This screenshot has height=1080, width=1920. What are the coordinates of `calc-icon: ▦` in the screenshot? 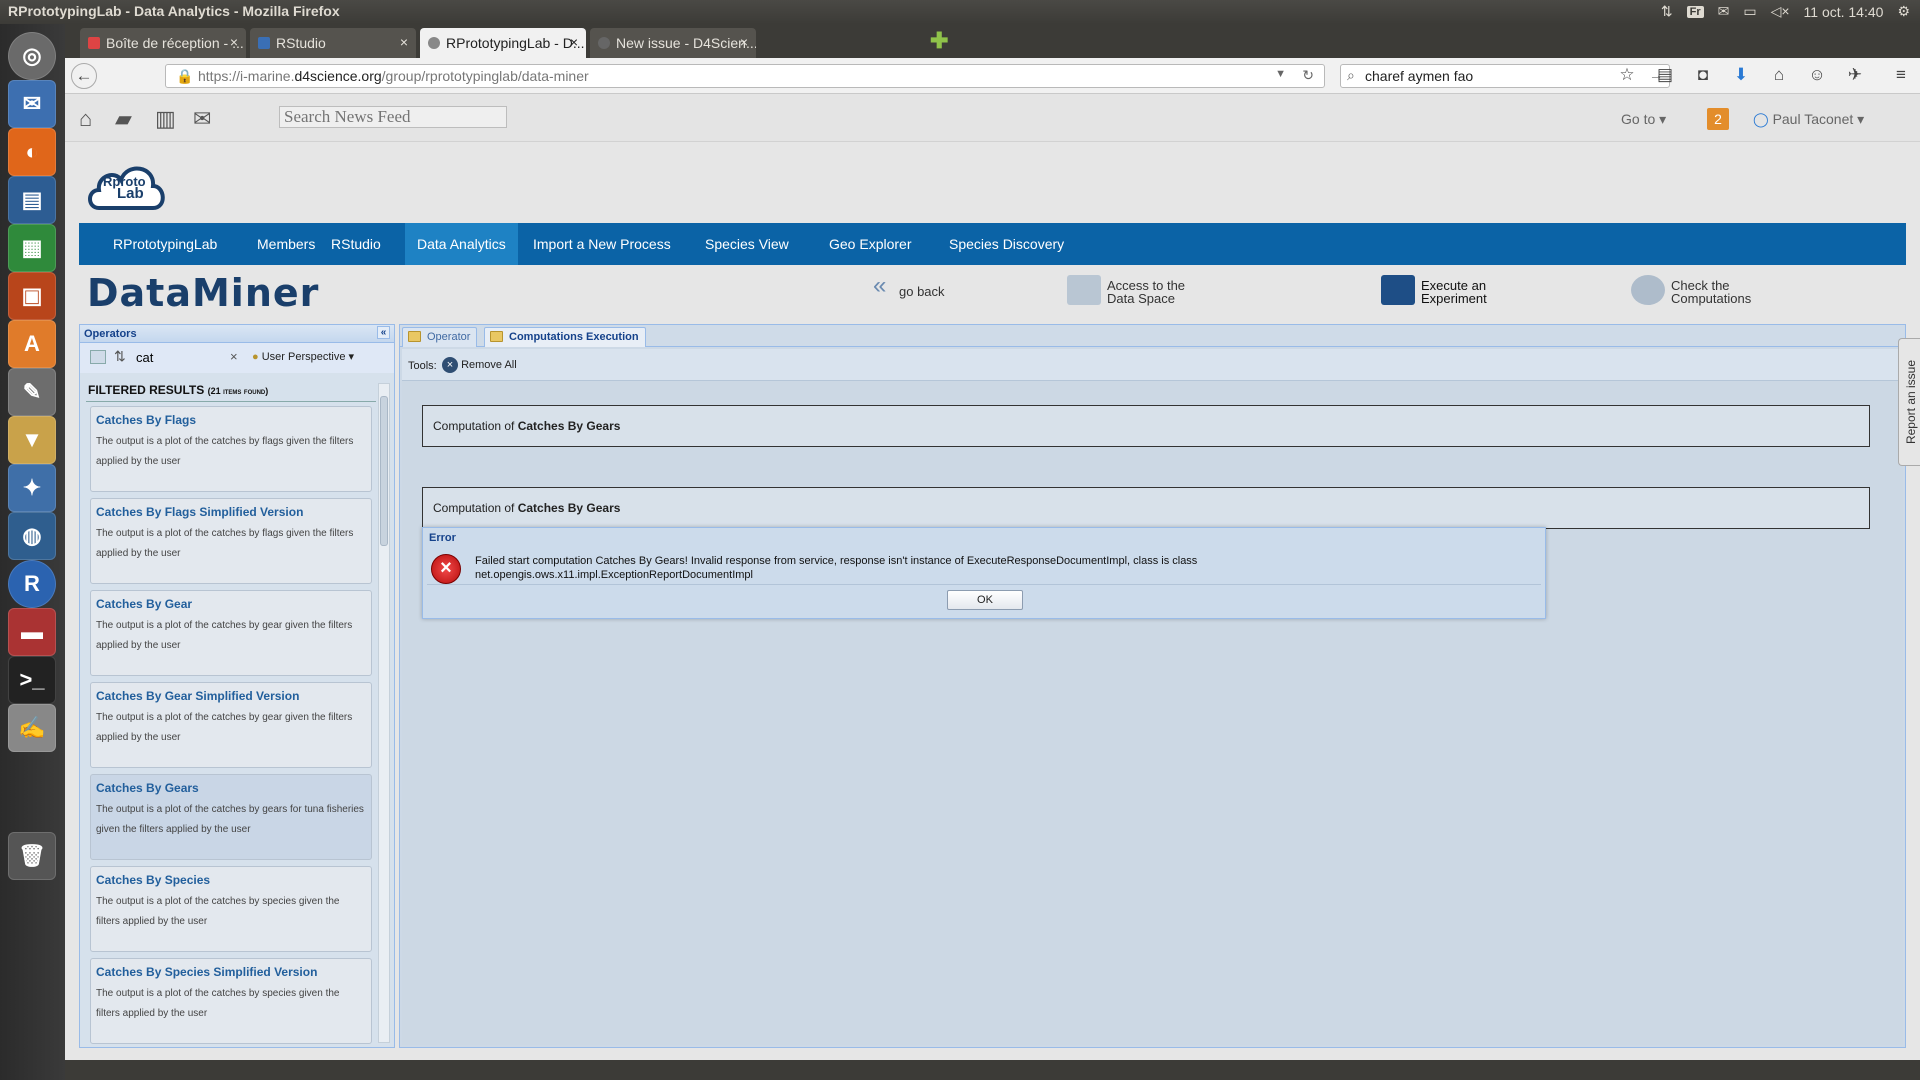 It's located at (32, 248).